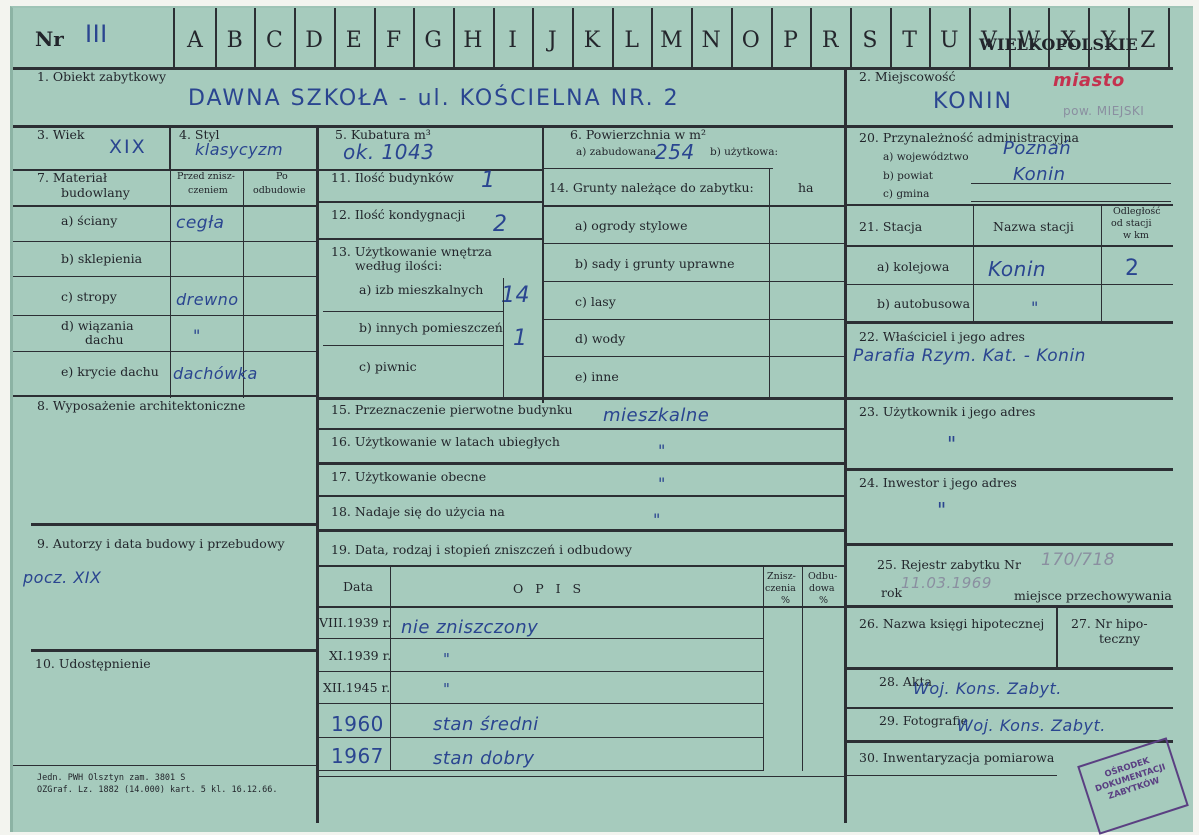 Image resolution: width=1199 pixels, height=835 pixels. What do you see at coordinates (949, 564) in the screenshot?
I see `field-25-label: 25. Rejestr zabytku Nr` at bounding box center [949, 564].